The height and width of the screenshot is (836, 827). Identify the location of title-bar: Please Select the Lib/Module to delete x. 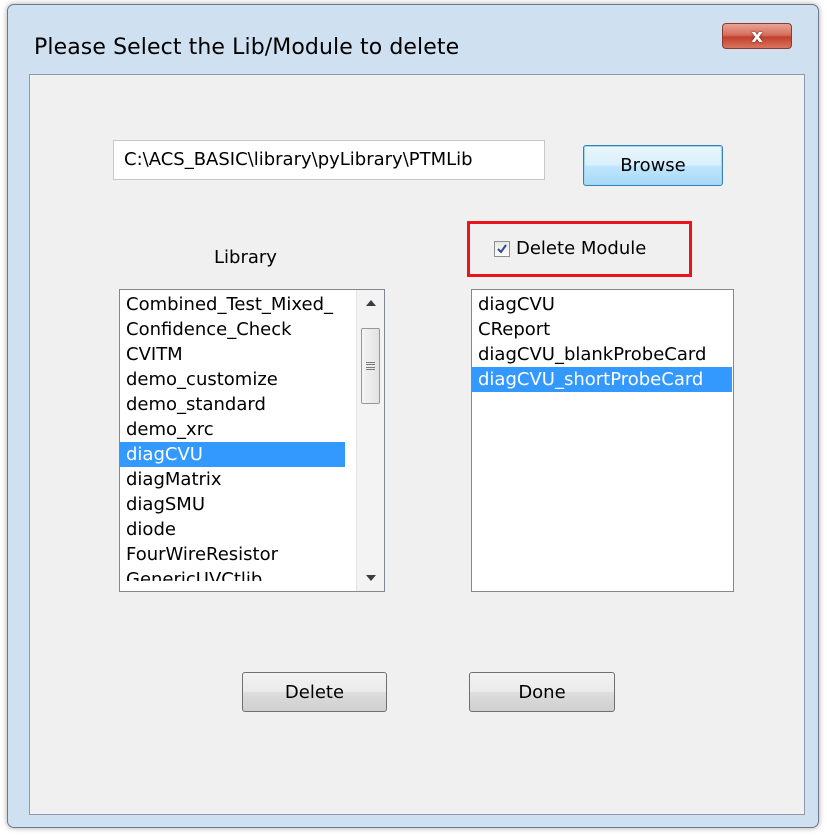
(413, 40).